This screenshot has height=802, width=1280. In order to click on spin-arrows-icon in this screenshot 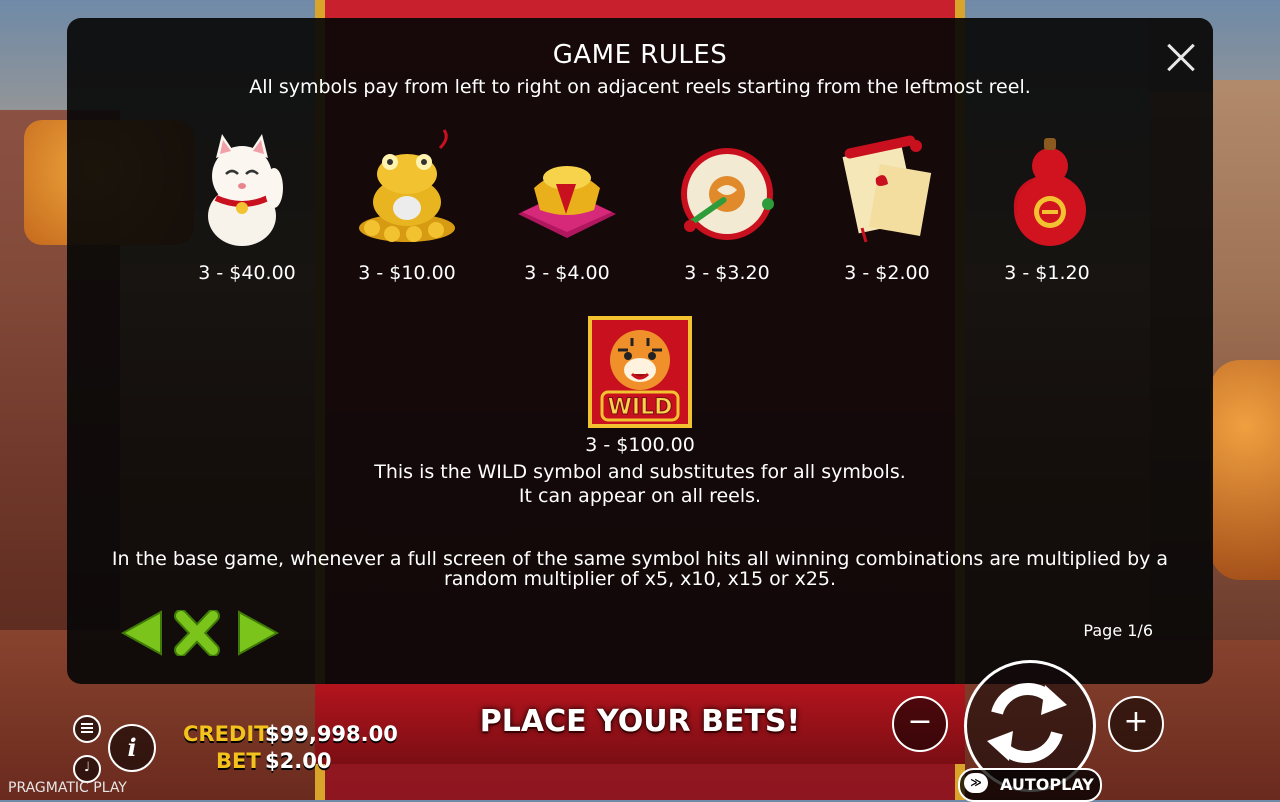, I will do `click(1027, 723)`.